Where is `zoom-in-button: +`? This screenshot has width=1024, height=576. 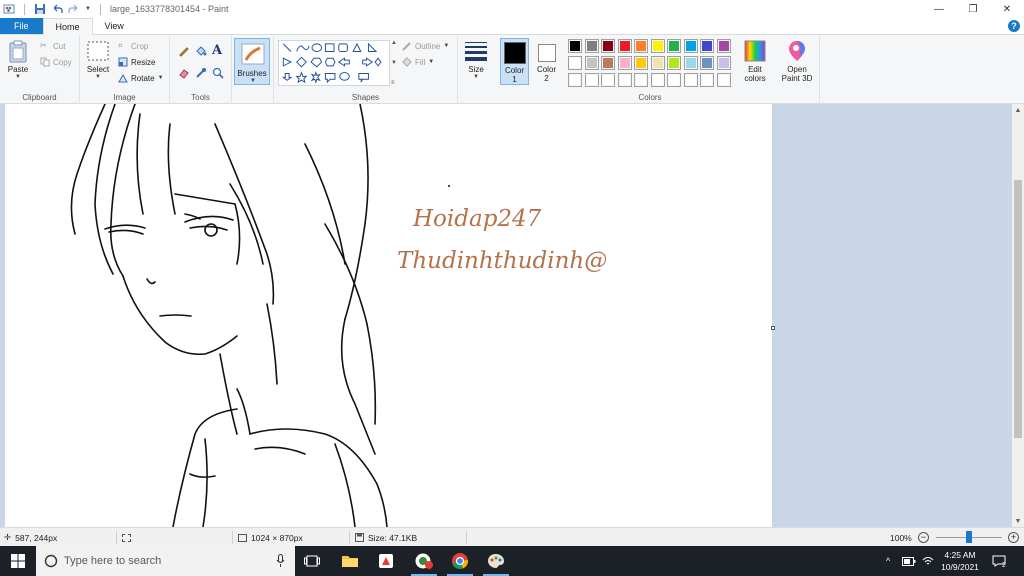 zoom-in-button: + is located at coordinates (1013, 537).